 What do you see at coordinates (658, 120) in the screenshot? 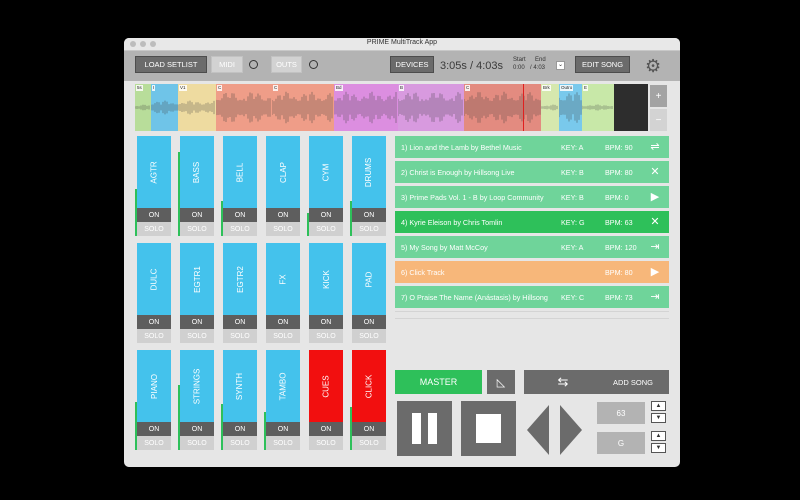
I see `zoom-out-button: −` at bounding box center [658, 120].